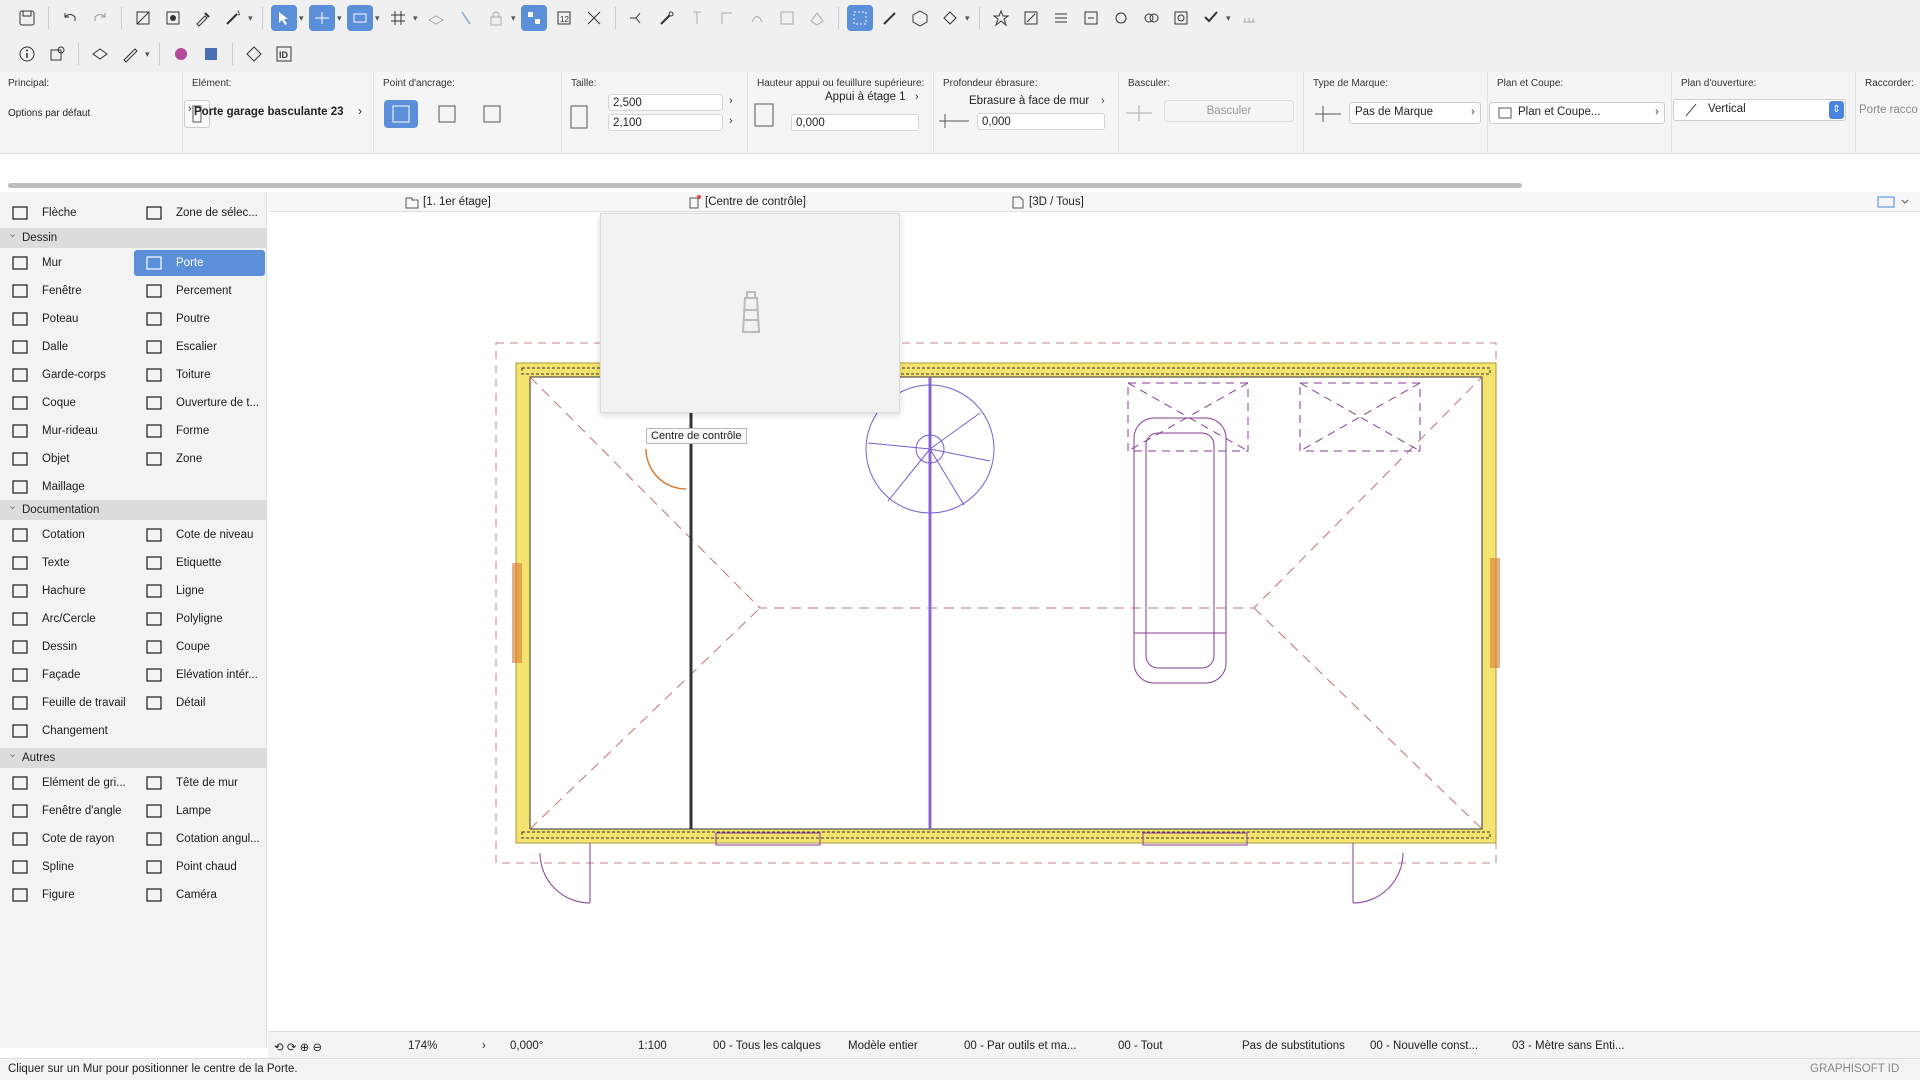 The height and width of the screenshot is (1080, 1920). I want to click on split-icon, so click(594, 18).